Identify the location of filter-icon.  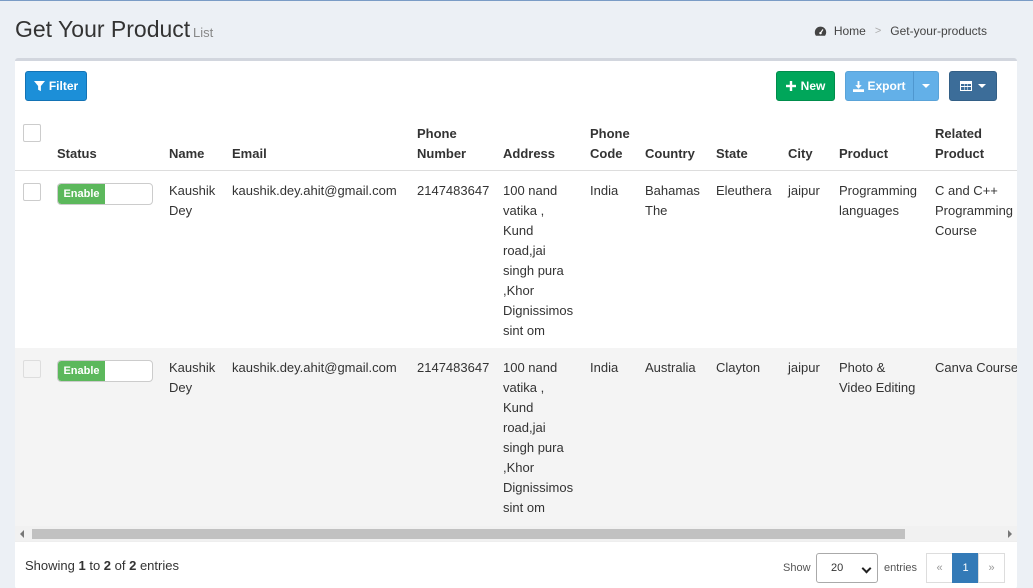
(39, 85).